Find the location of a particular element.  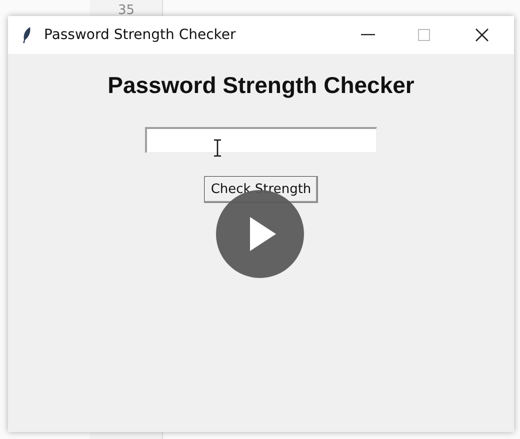

text-cursor-icon is located at coordinates (217, 148).